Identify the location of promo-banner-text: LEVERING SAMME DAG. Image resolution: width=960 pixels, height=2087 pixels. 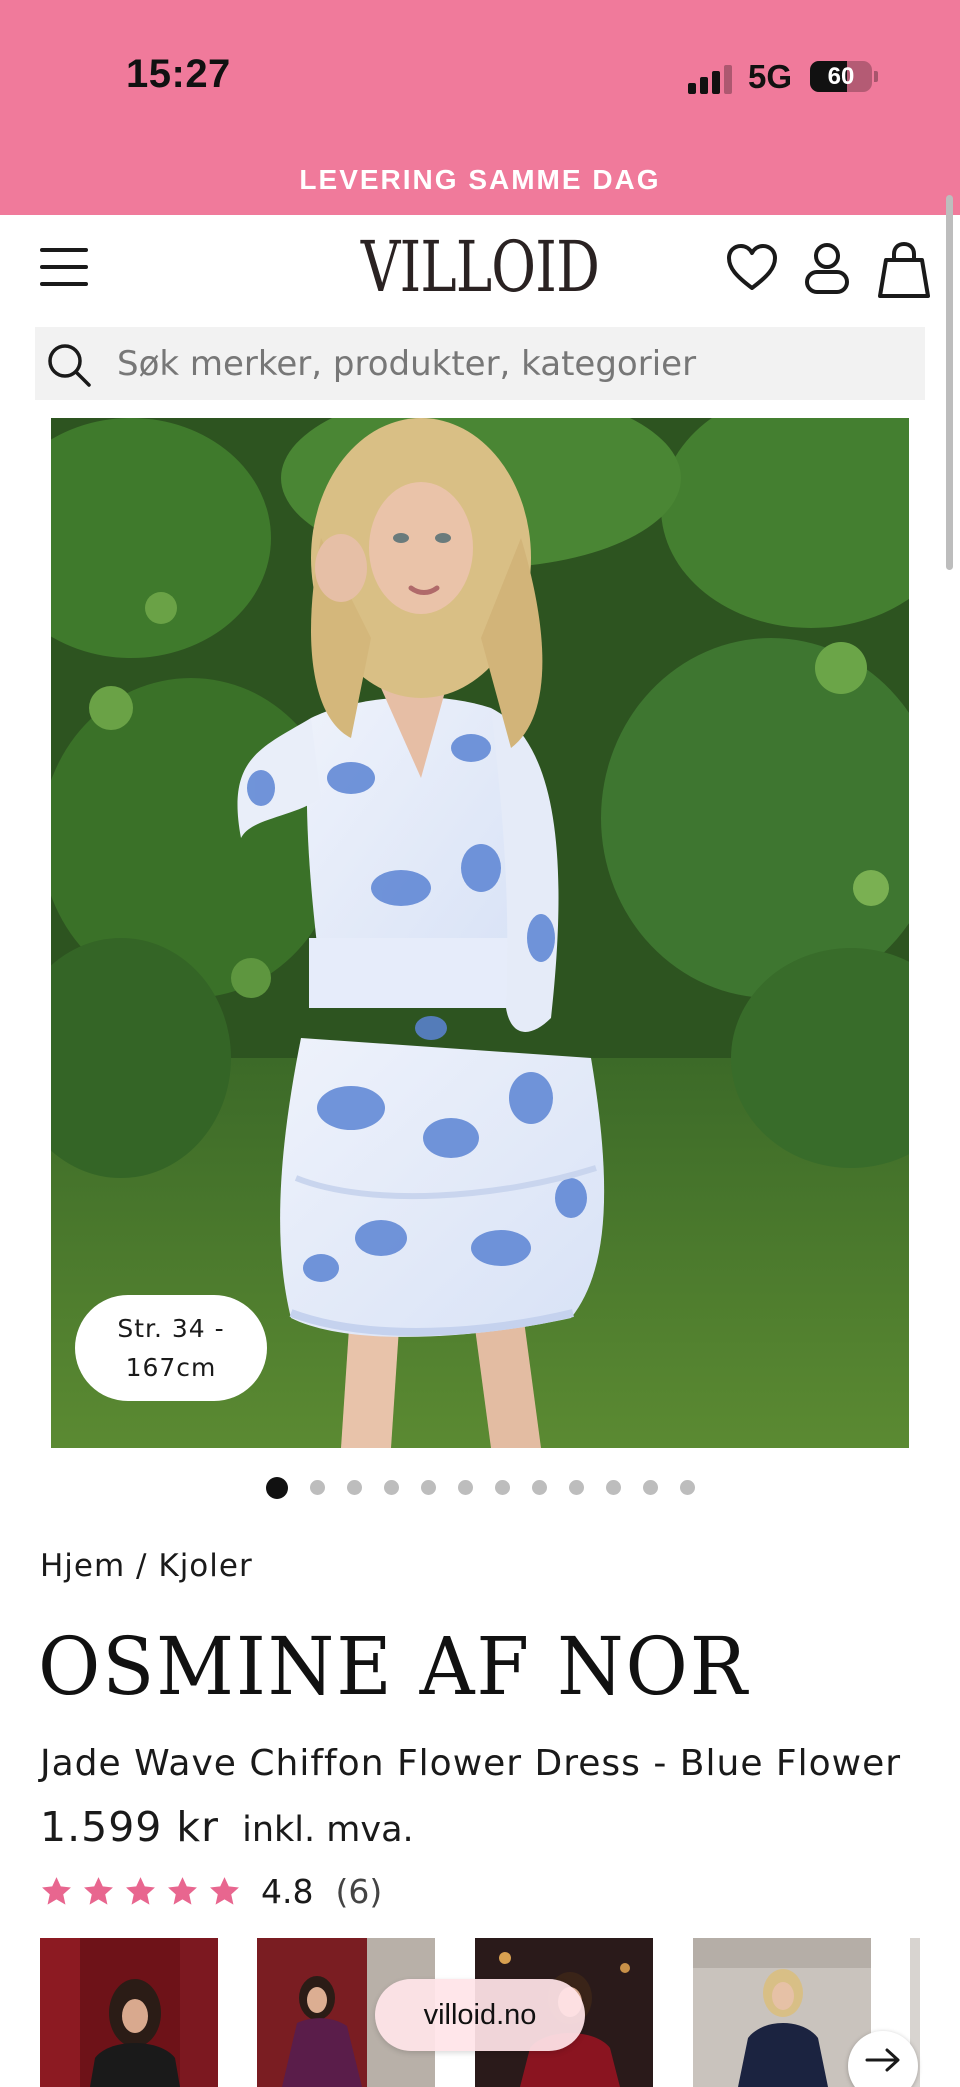
(480, 180).